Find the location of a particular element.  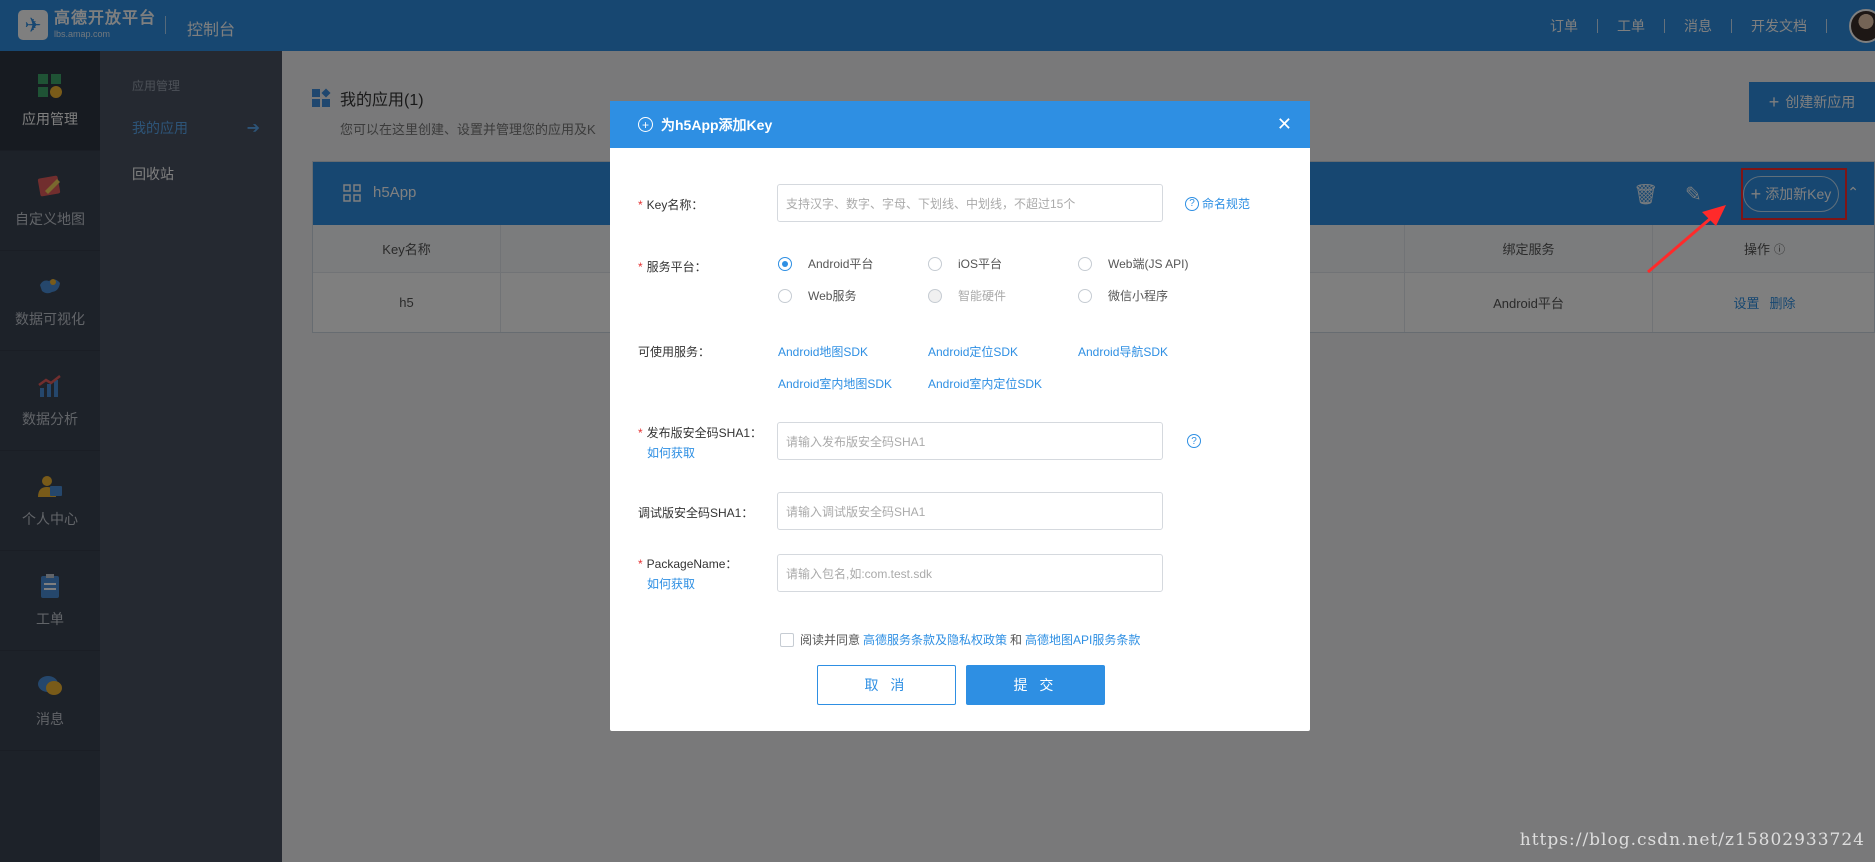

naming-rules: ? 命名规范 is located at coordinates (1217, 203).